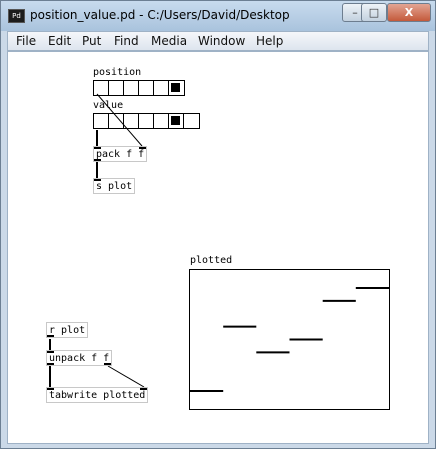  I want to click on array-graph, so click(289, 339).